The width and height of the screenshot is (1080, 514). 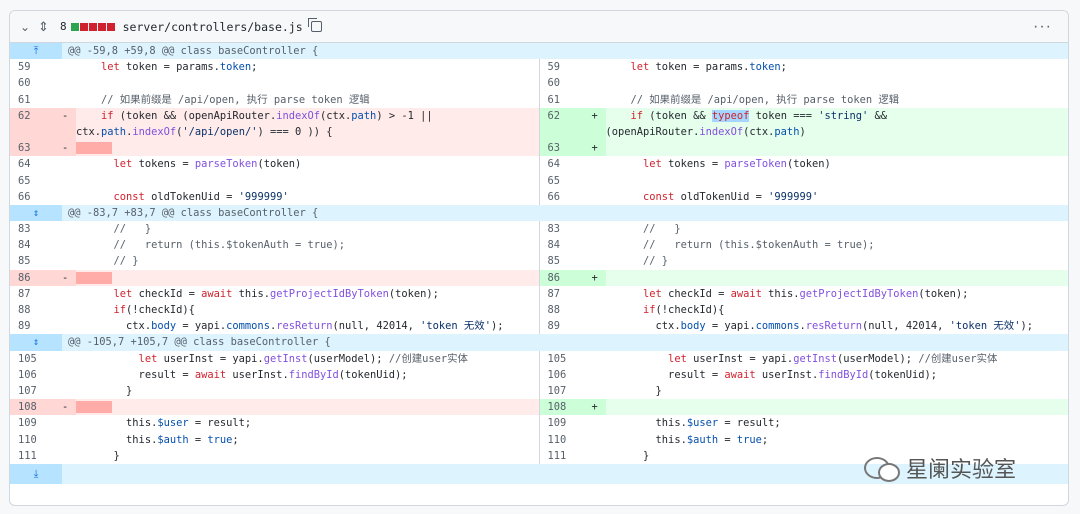 What do you see at coordinates (36, 51) in the screenshot?
I see `expand-up-icon: ⤒` at bounding box center [36, 51].